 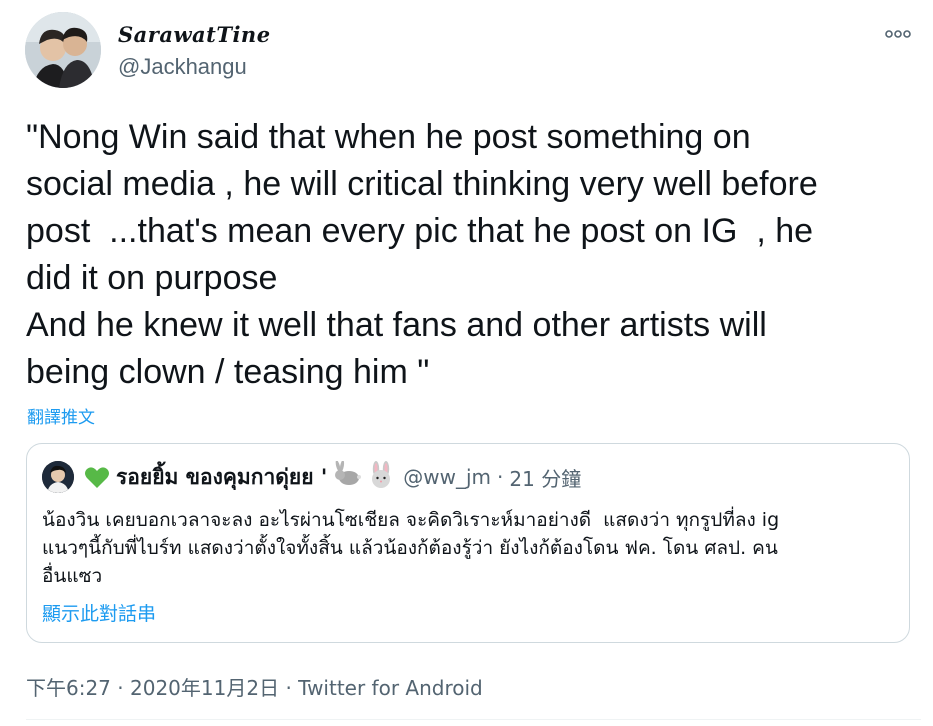 I want to click on author-handle: @Jackhangu, so click(x=182, y=67).